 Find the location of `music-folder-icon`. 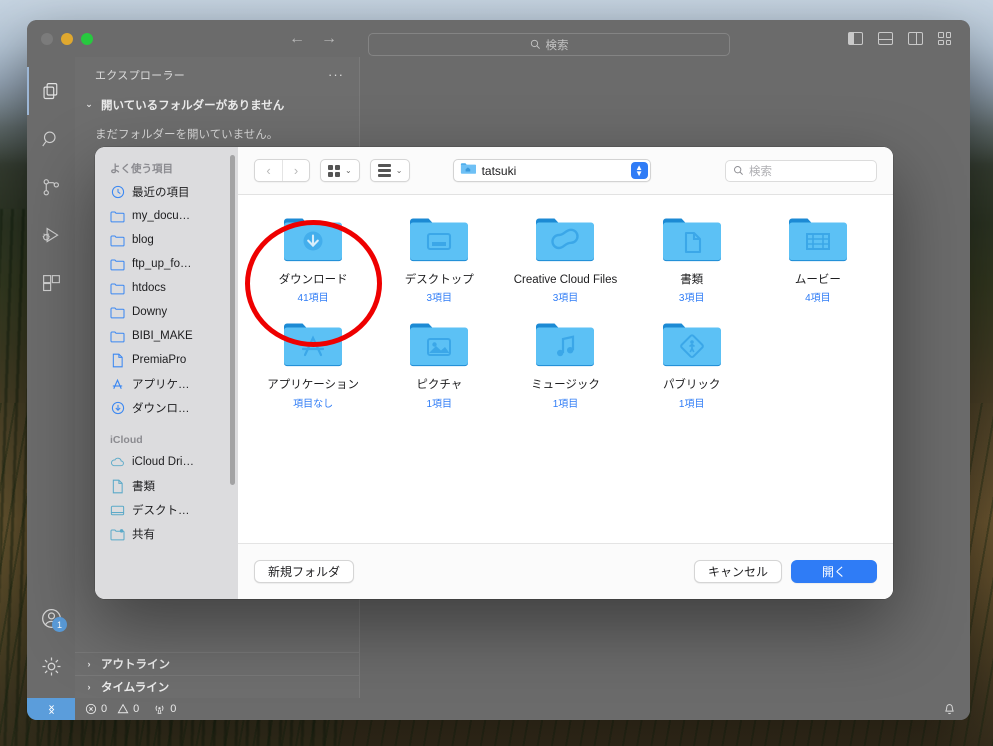

music-folder-icon is located at coordinates (565, 345).